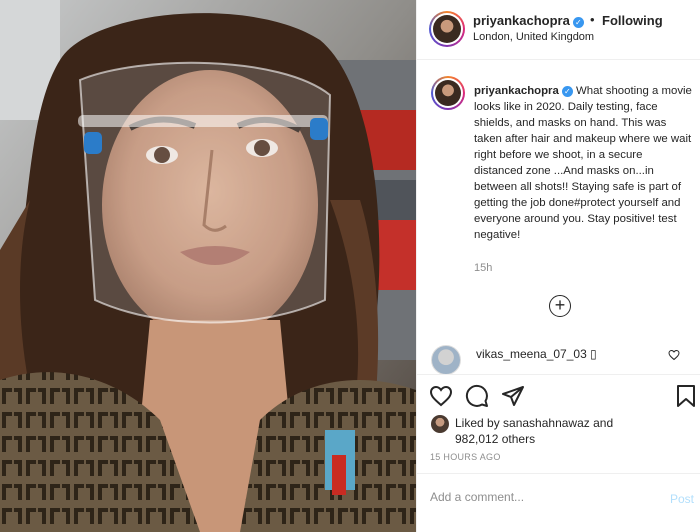 This screenshot has width=700, height=532. Describe the element at coordinates (682, 499) in the screenshot. I see `post-comment-button: Post` at that location.